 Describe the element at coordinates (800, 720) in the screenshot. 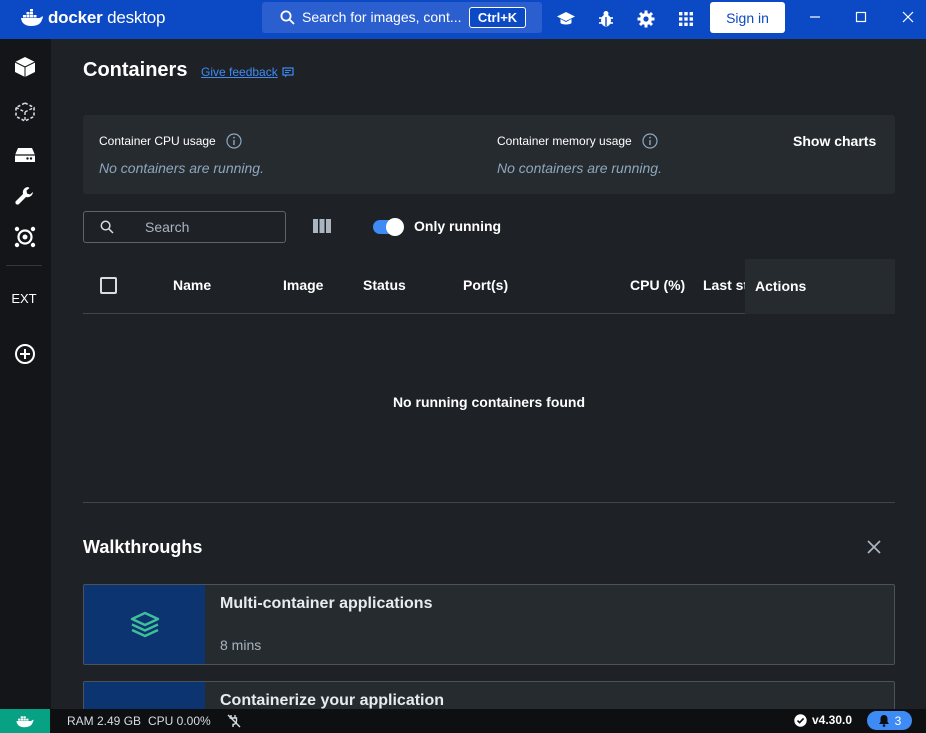

I see `check-circle-icon` at that location.